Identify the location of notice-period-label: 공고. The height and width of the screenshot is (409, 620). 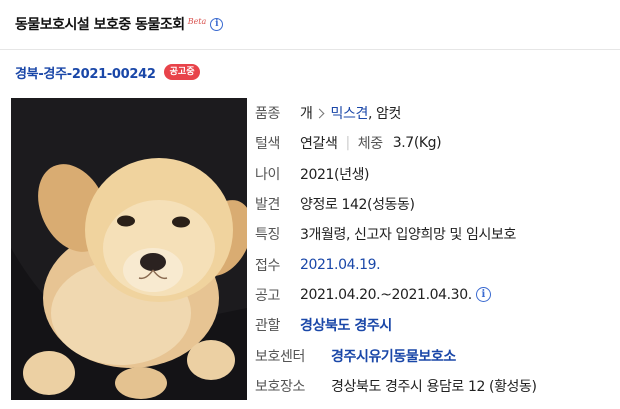
(267, 295).